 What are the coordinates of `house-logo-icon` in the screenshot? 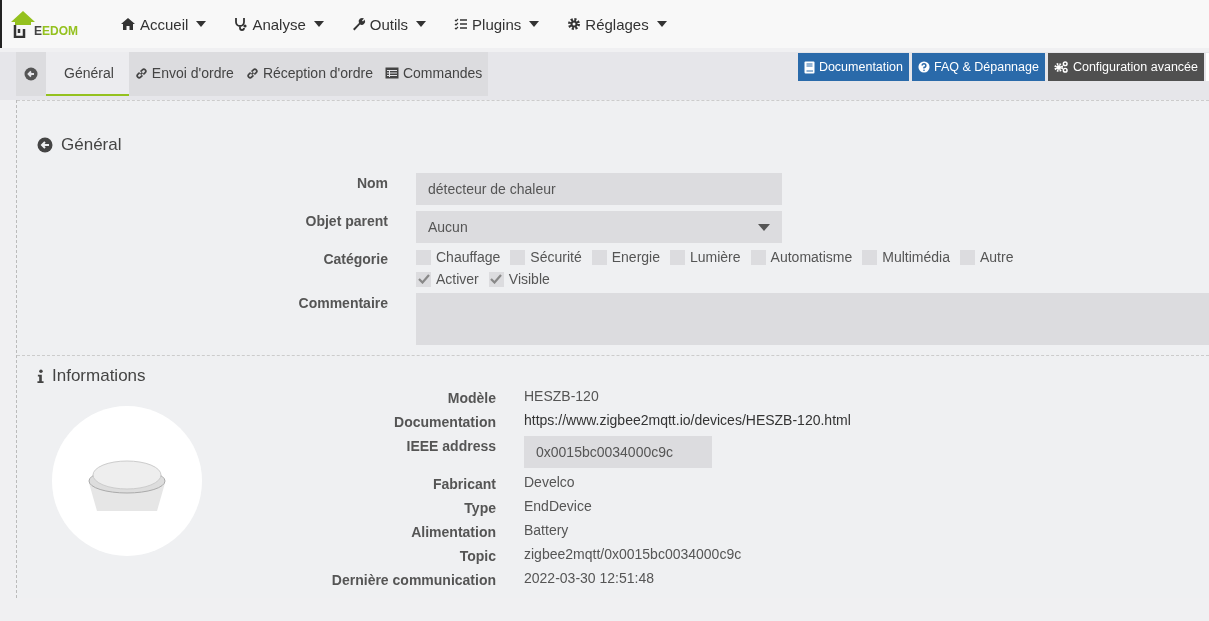 It's located at (23, 24).